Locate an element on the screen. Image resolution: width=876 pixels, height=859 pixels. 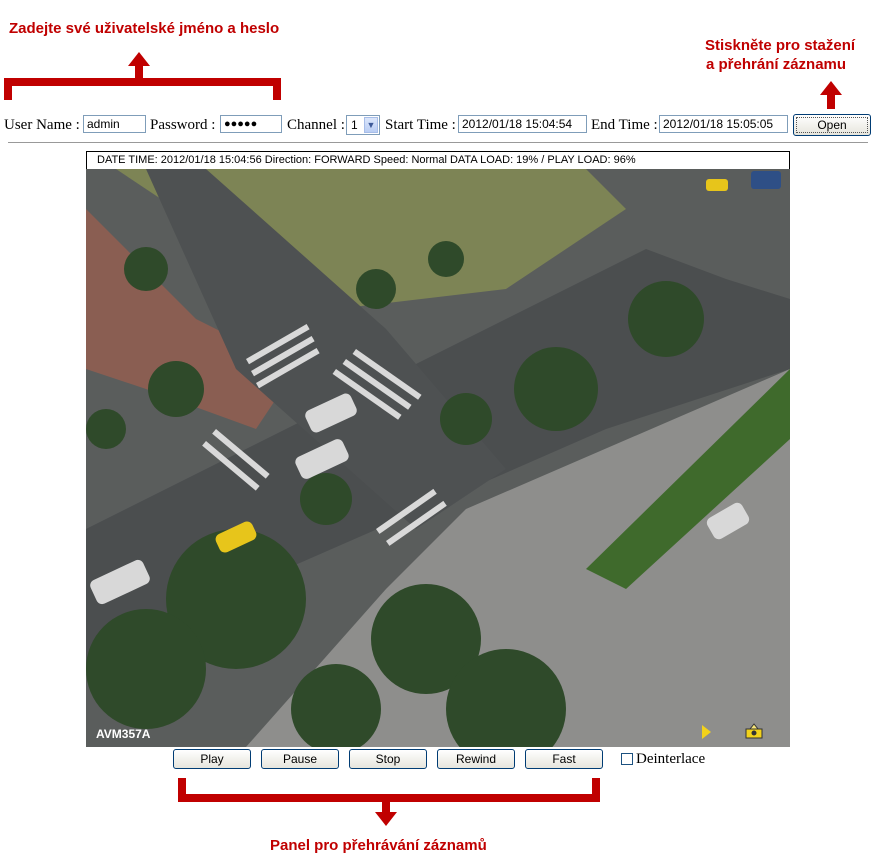
open-arrow-stem is located at coordinates (831, 101).